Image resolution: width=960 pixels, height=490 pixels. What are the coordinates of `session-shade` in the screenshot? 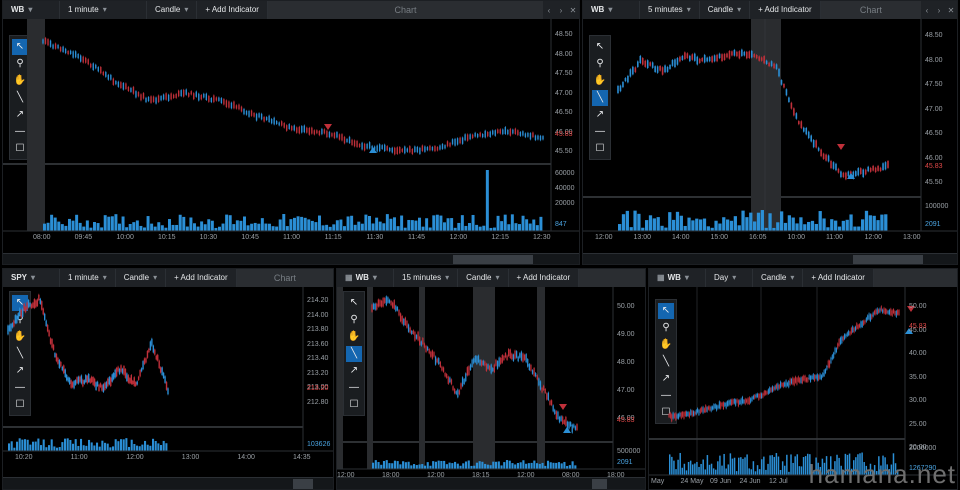 It's located at (766, 125).